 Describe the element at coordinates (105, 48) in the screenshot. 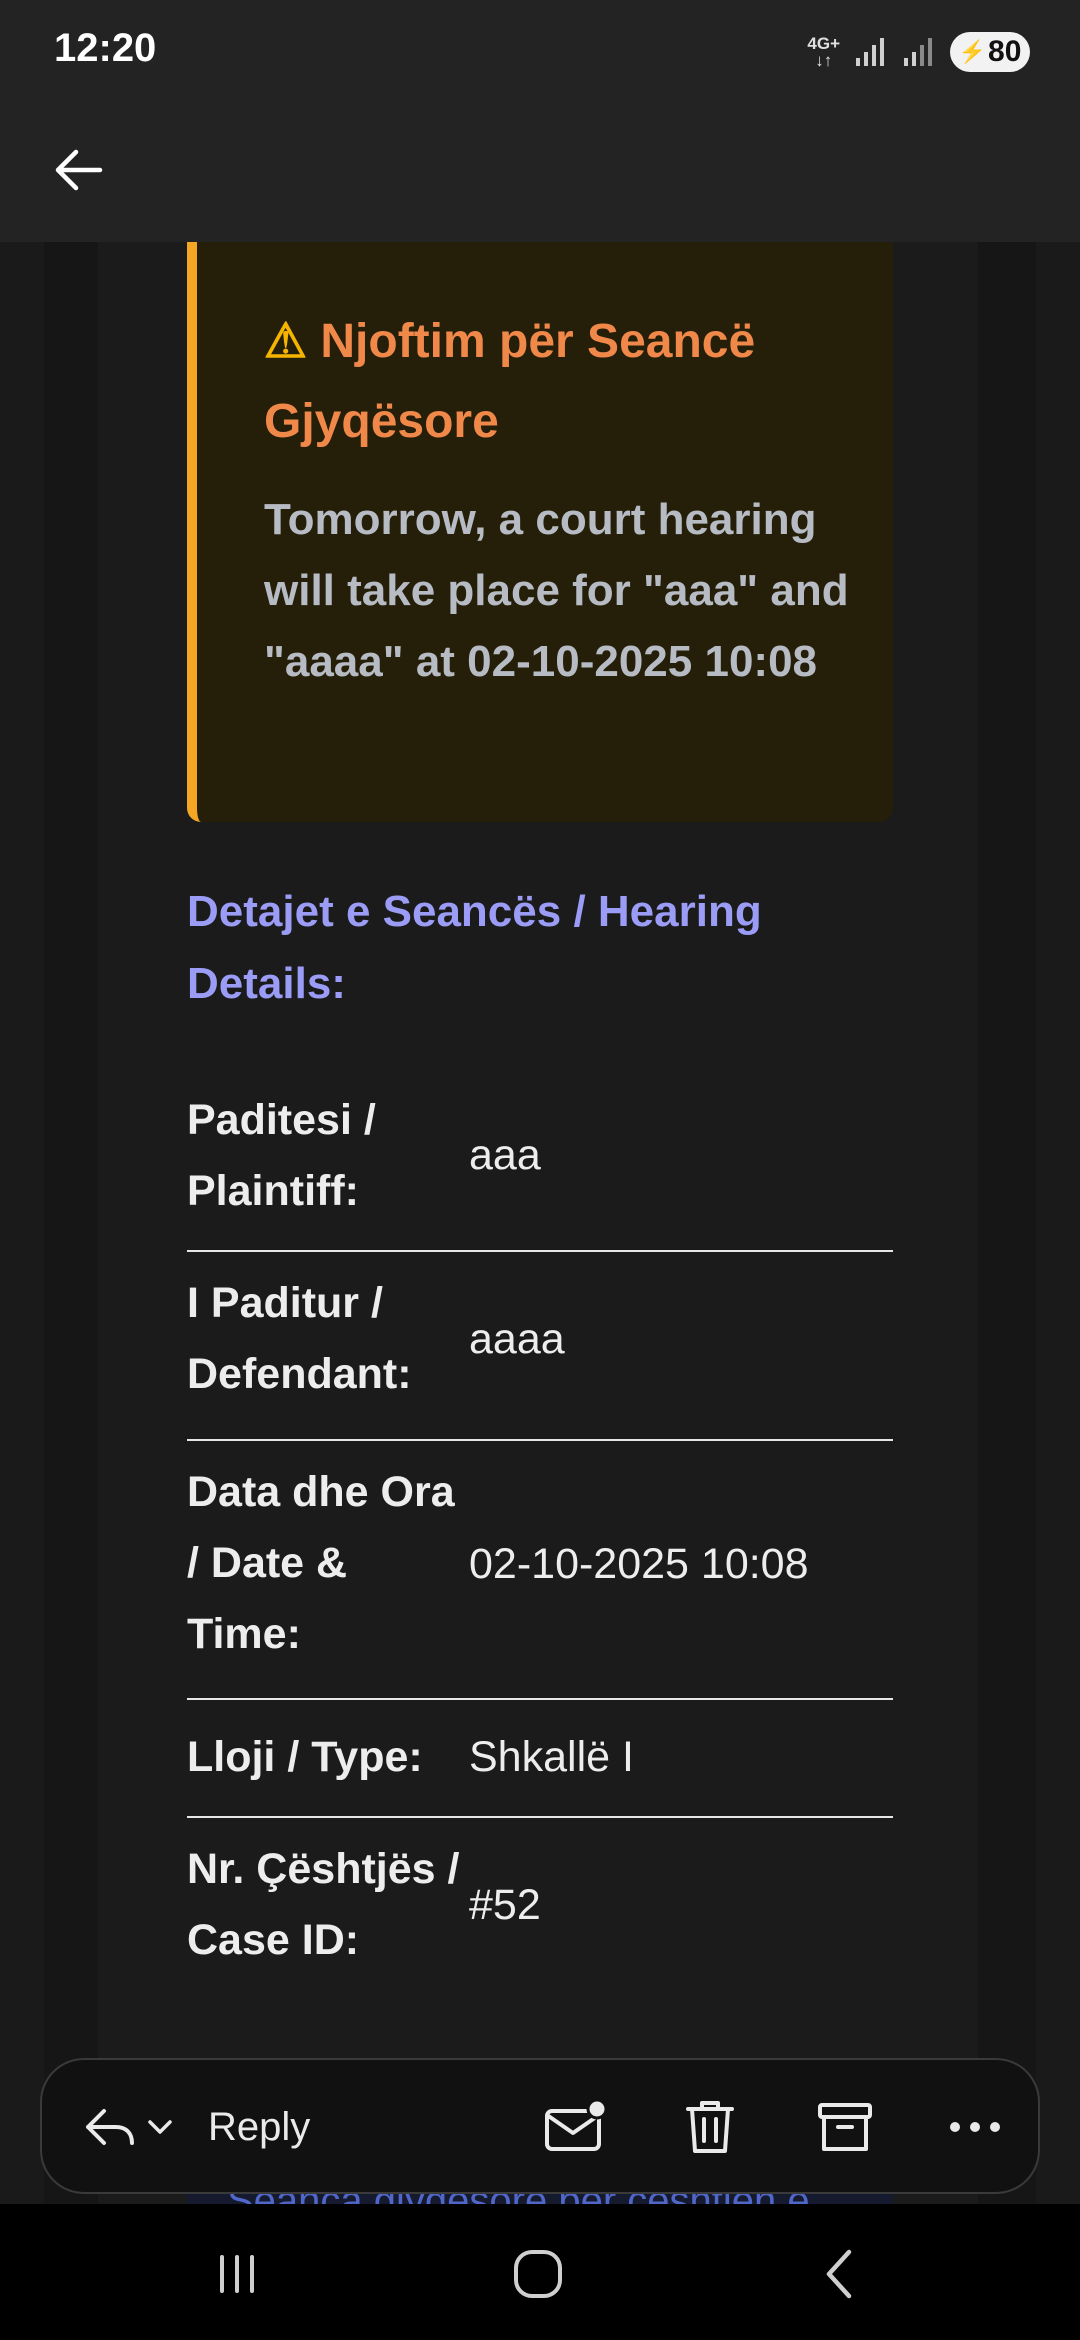

I see `status-time: 12:20` at that location.